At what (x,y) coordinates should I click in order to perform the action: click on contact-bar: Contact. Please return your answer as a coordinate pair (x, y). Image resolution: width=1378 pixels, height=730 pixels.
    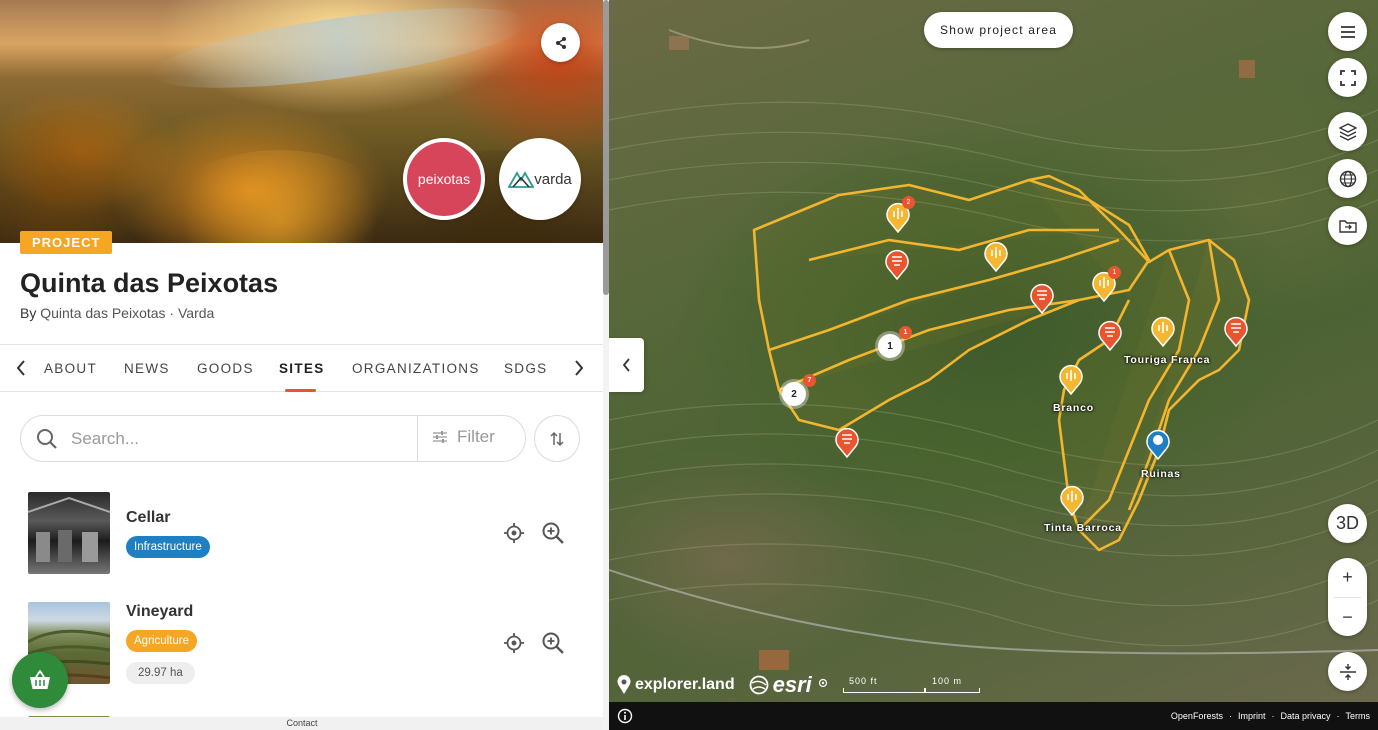
    Looking at the image, I should click on (302, 723).